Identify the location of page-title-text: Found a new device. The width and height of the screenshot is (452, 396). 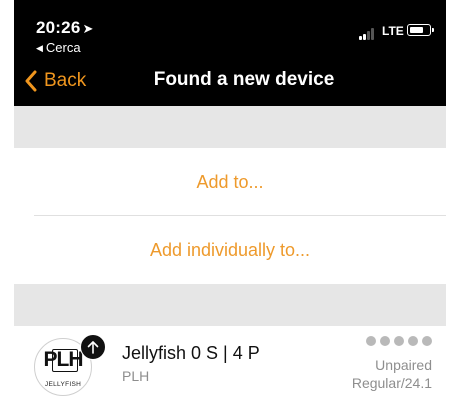
(244, 79).